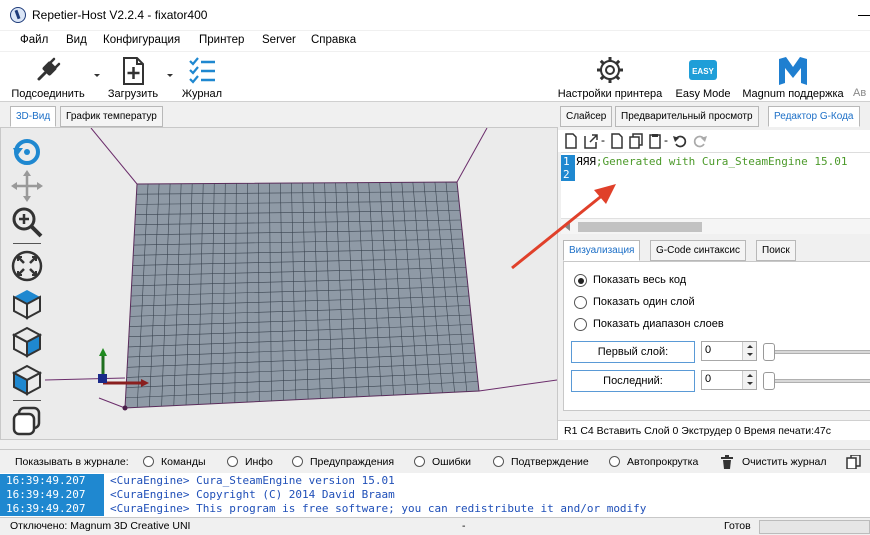  Describe the element at coordinates (111, 116) in the screenshot. I see `tab-temperature-graph: График температур` at that location.